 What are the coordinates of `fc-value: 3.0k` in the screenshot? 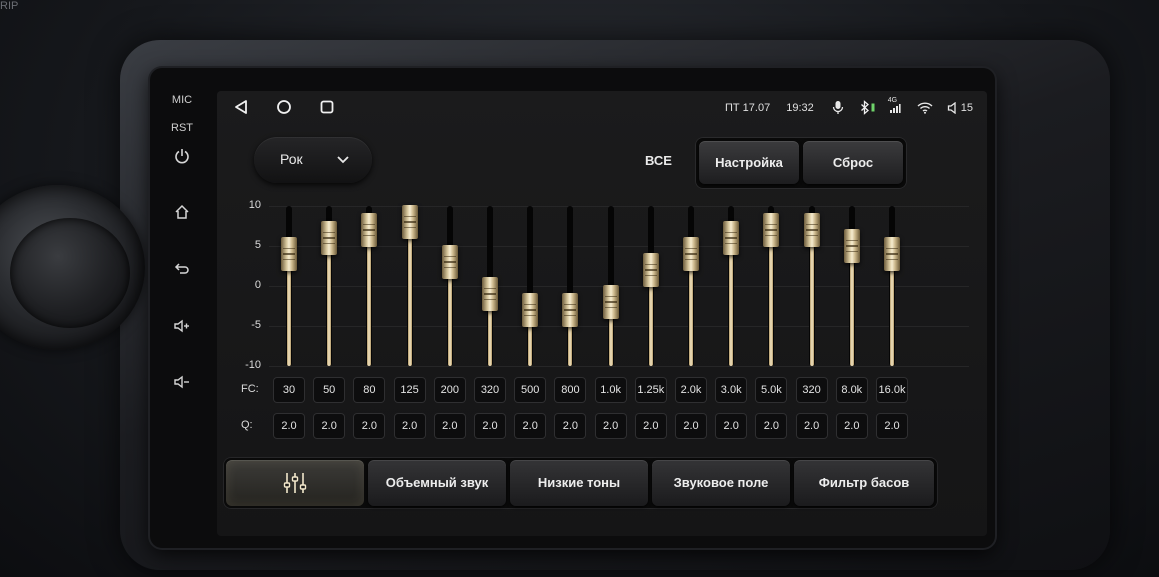 It's located at (731, 390).